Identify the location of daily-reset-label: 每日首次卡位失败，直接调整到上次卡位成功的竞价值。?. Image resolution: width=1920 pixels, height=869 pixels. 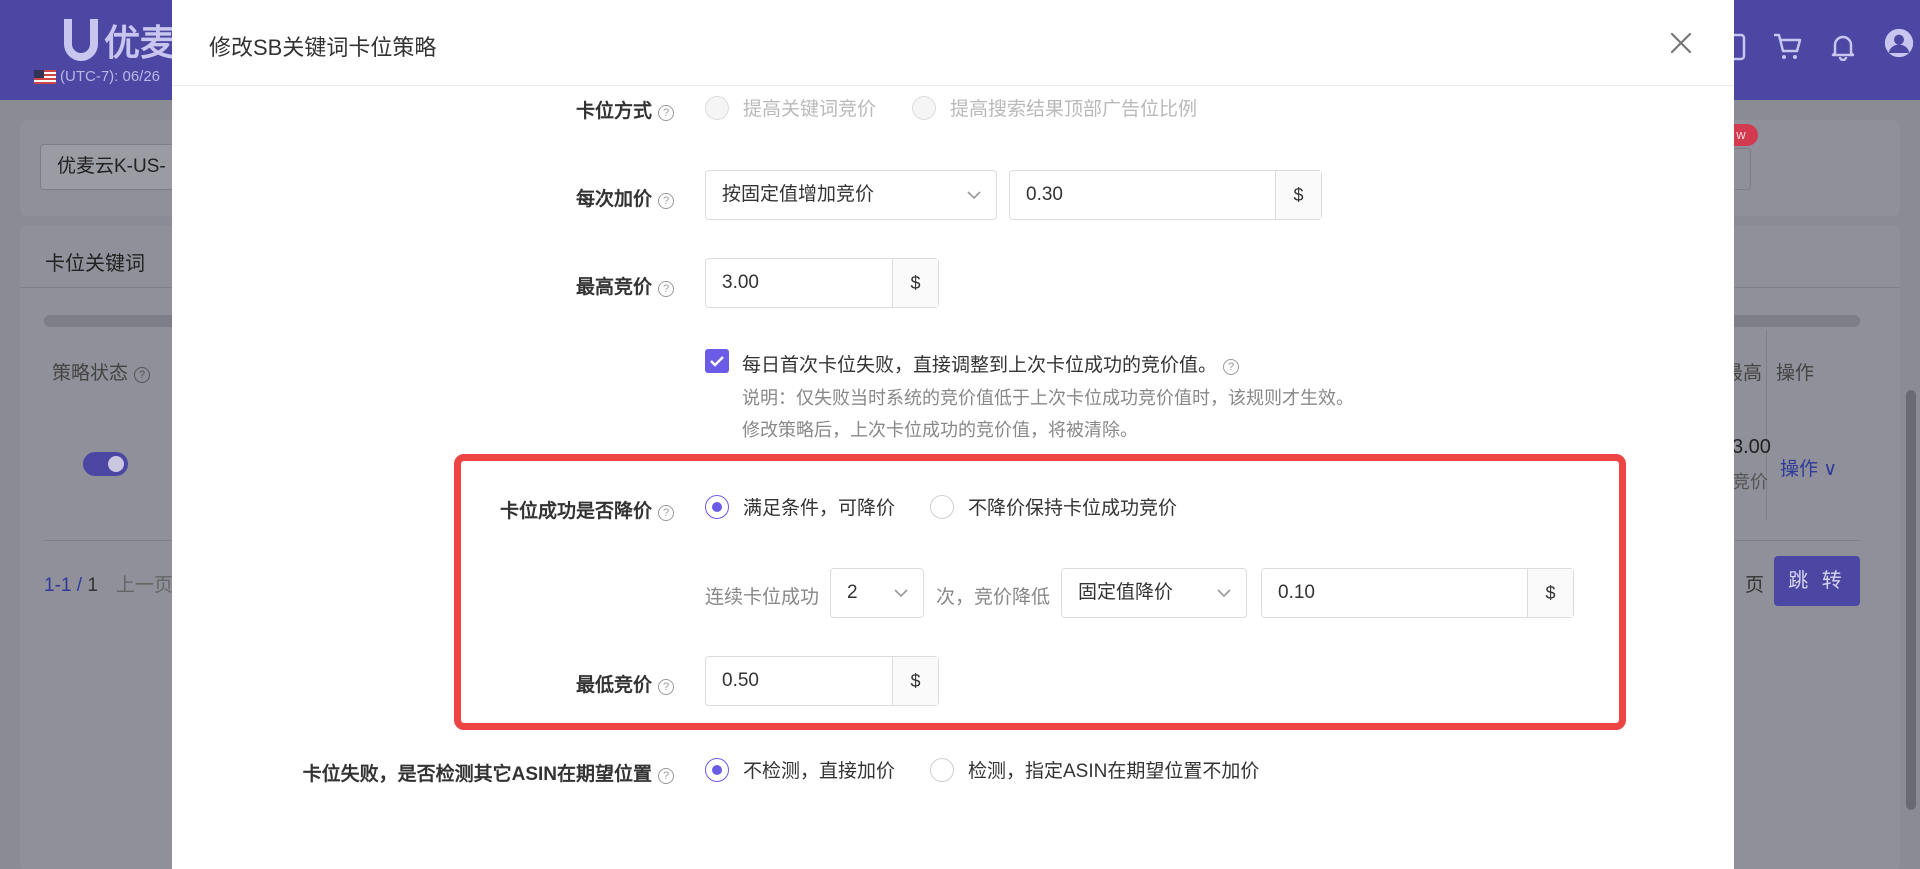
(991, 363).